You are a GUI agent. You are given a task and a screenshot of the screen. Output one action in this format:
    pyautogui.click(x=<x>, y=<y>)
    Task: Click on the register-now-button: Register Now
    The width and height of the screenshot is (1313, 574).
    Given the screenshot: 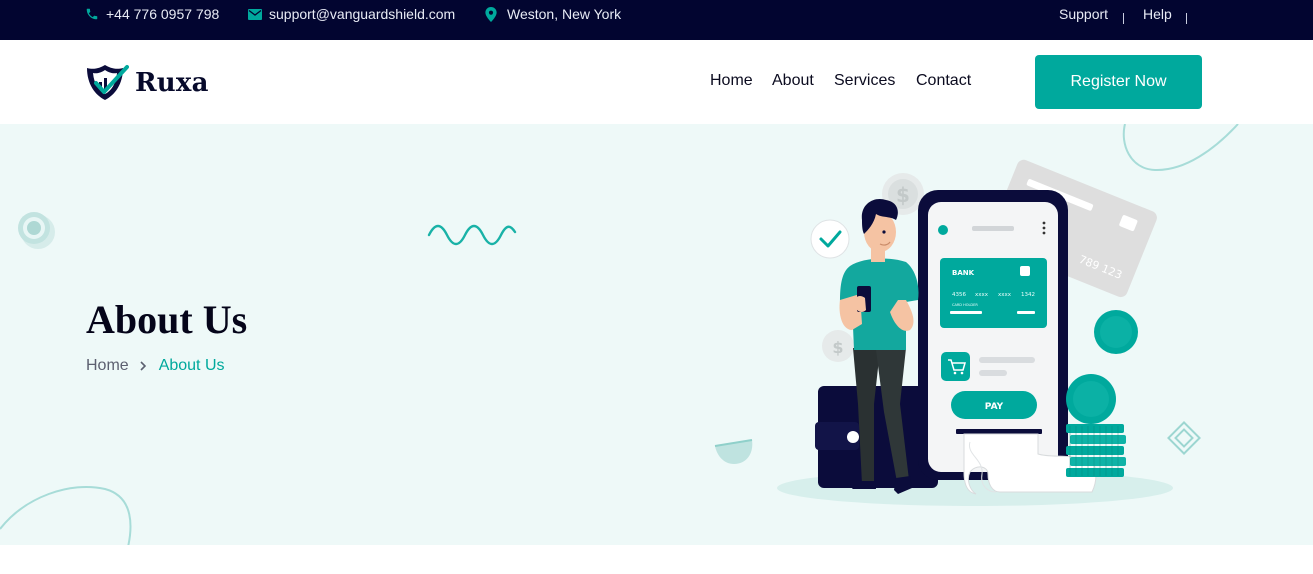 What is the action you would take?
    pyautogui.click(x=1118, y=82)
    